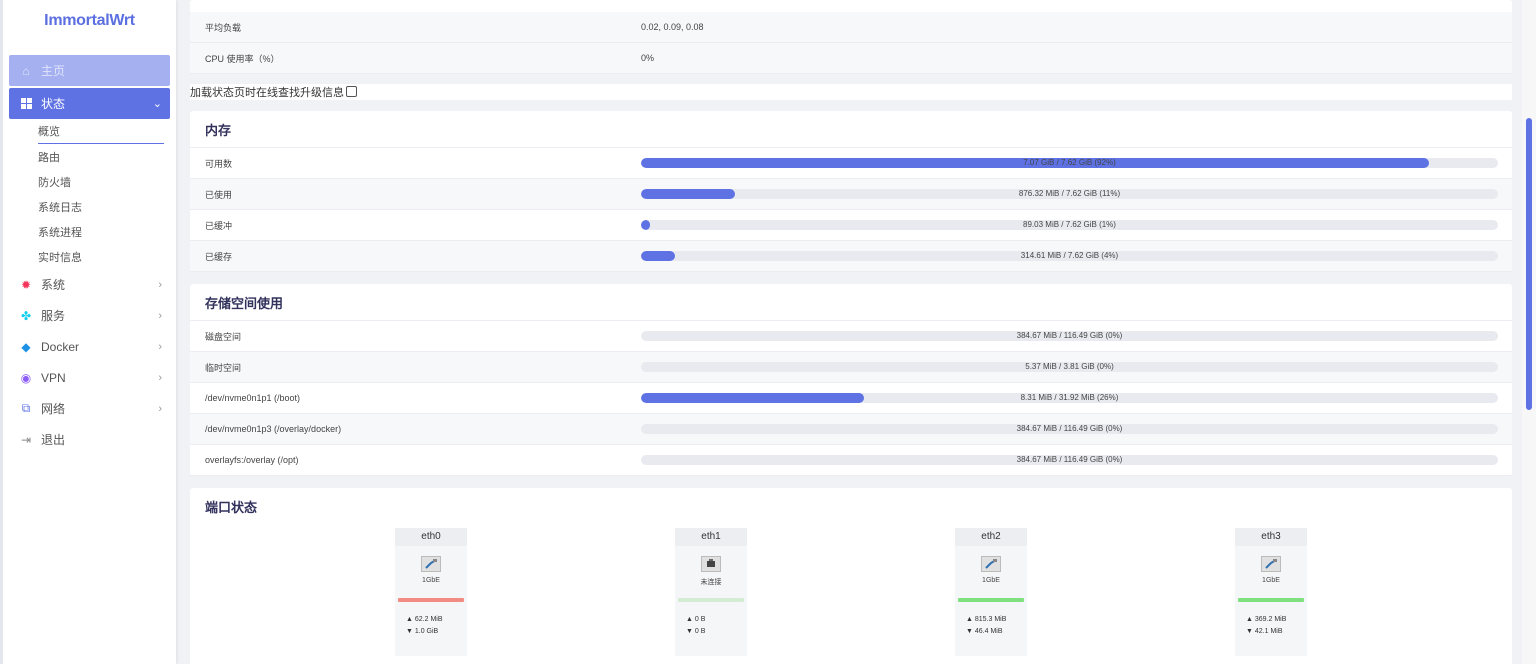 The height and width of the screenshot is (664, 1536). Describe the element at coordinates (1529, 264) in the screenshot. I see `scrollbar-thumb` at that location.